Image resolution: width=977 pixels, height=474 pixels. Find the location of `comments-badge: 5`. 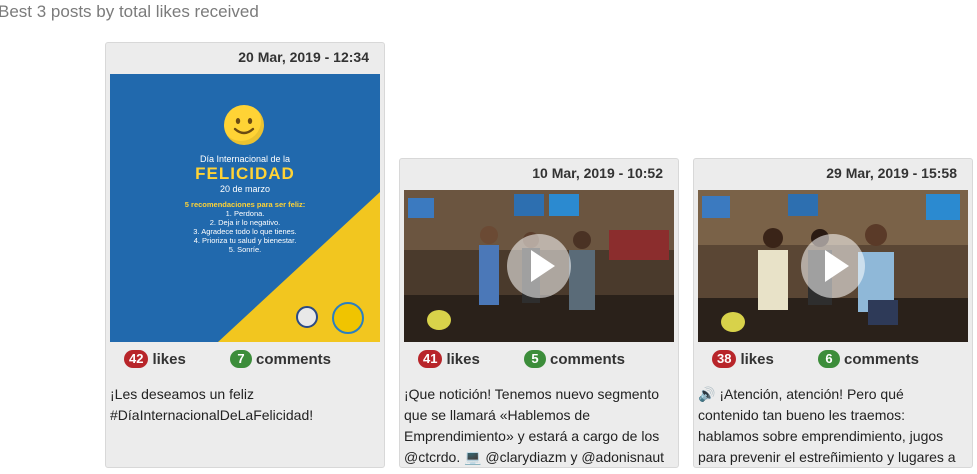

comments-badge: 5 is located at coordinates (535, 359).